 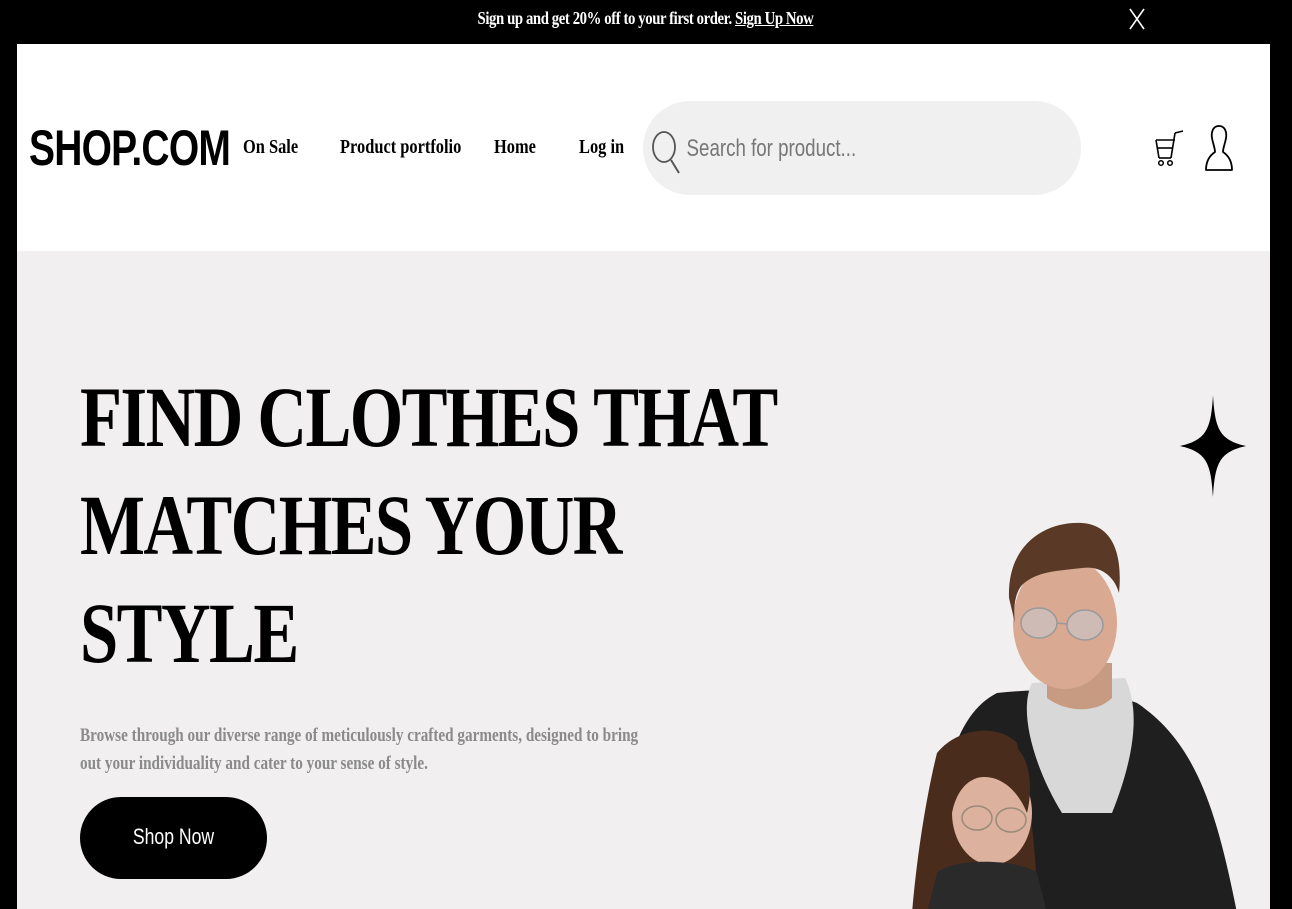 I want to click on nav-on-sale: On Sale, so click(x=270, y=147).